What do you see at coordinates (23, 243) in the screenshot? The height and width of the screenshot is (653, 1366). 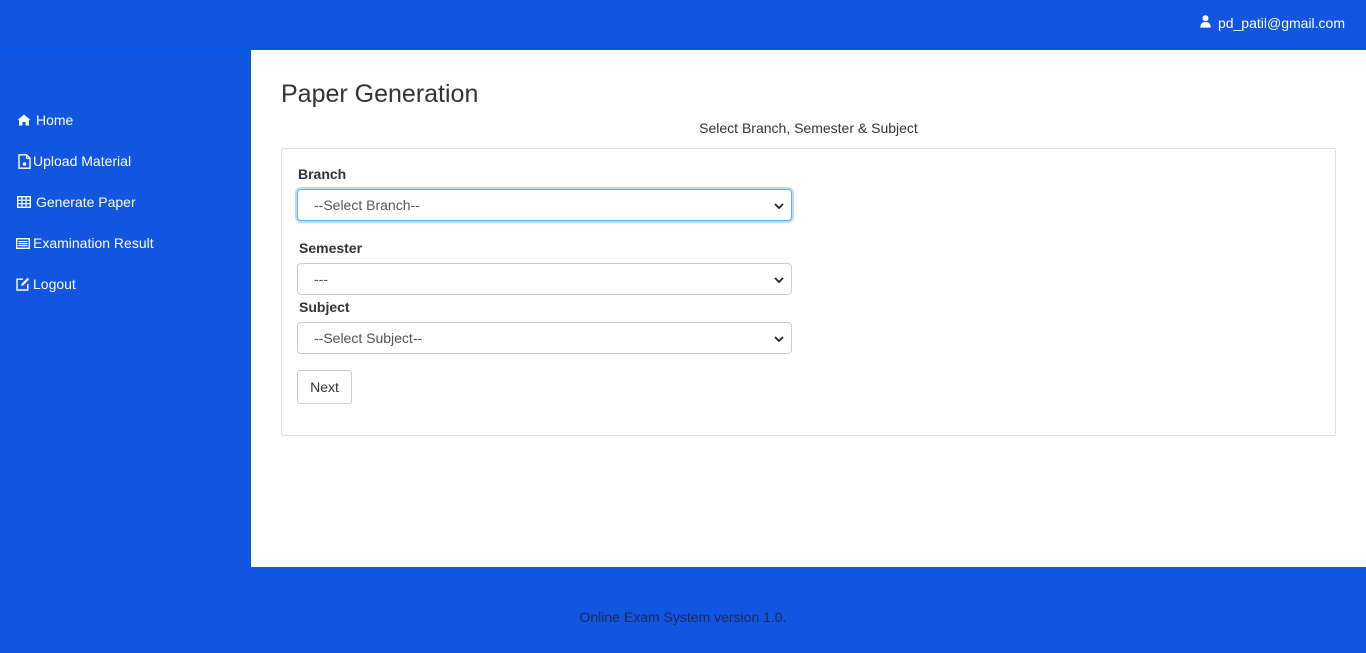 I see `list-icon` at bounding box center [23, 243].